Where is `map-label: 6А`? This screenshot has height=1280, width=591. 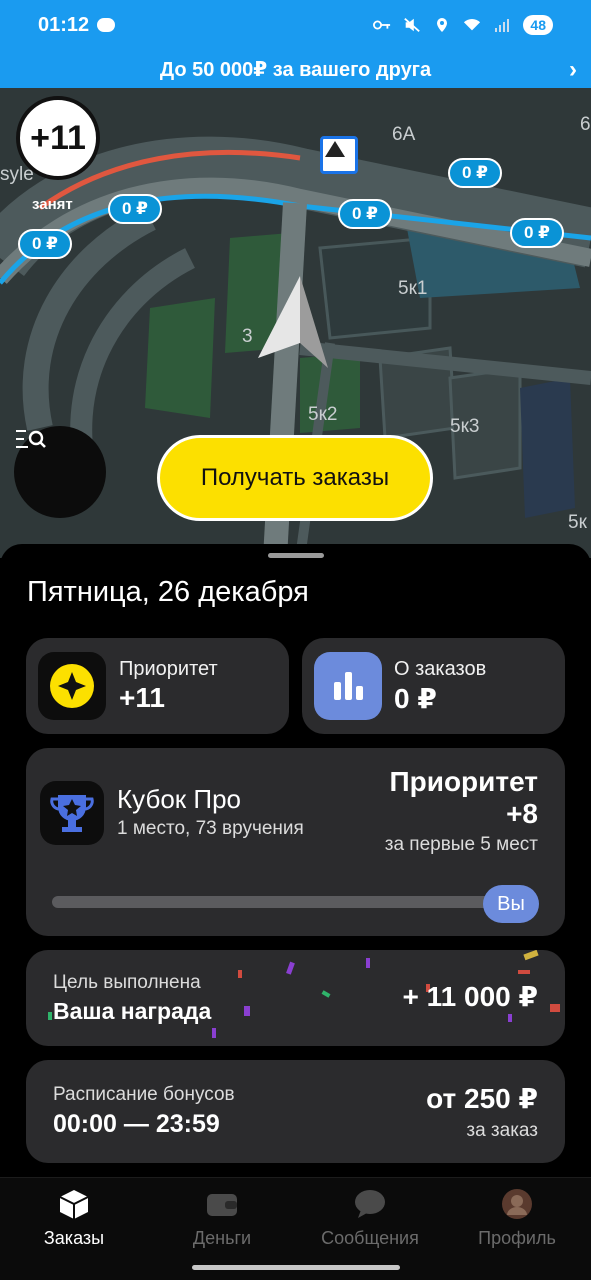
map-label: 6А is located at coordinates (404, 134).